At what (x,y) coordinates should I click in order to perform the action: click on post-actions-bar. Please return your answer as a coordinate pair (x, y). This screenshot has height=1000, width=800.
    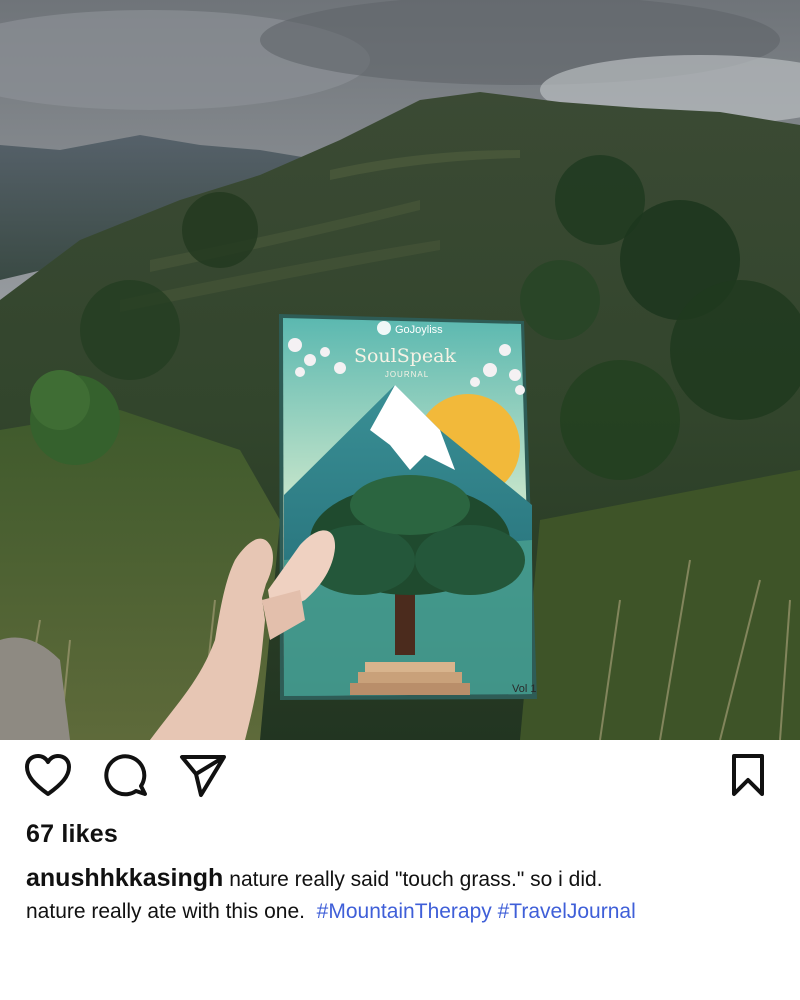
    Looking at the image, I should click on (400, 775).